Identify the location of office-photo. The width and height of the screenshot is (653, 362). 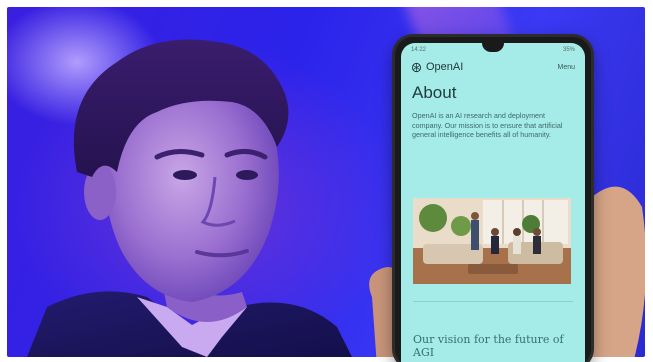
(492, 241).